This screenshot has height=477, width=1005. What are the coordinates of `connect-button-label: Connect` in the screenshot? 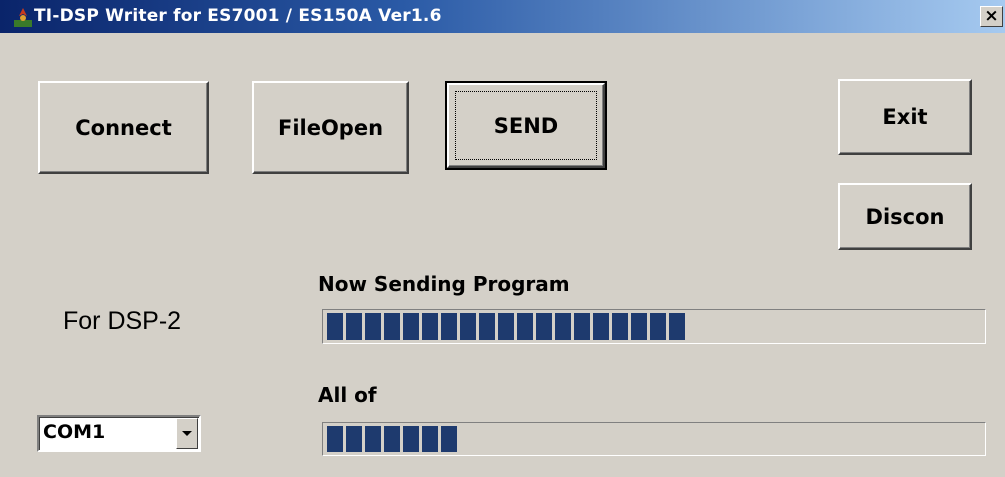 It's located at (123, 127).